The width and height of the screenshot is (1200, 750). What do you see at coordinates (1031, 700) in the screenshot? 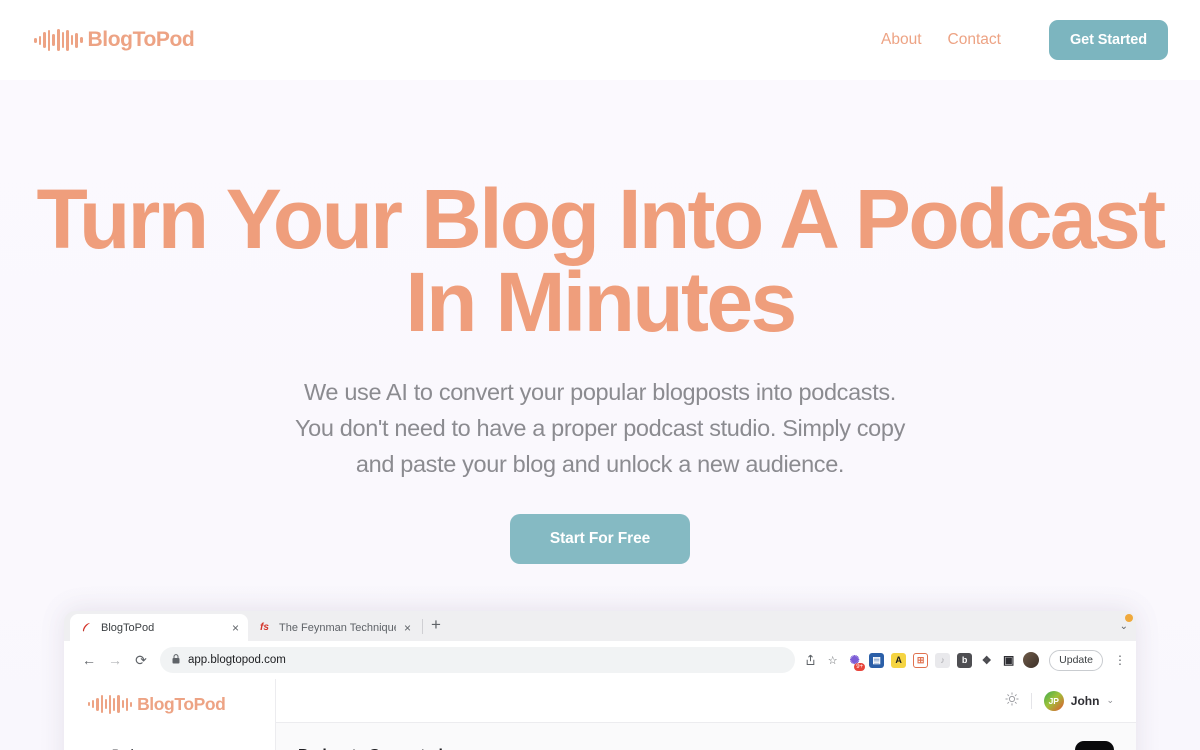
I see `divider` at bounding box center [1031, 700].